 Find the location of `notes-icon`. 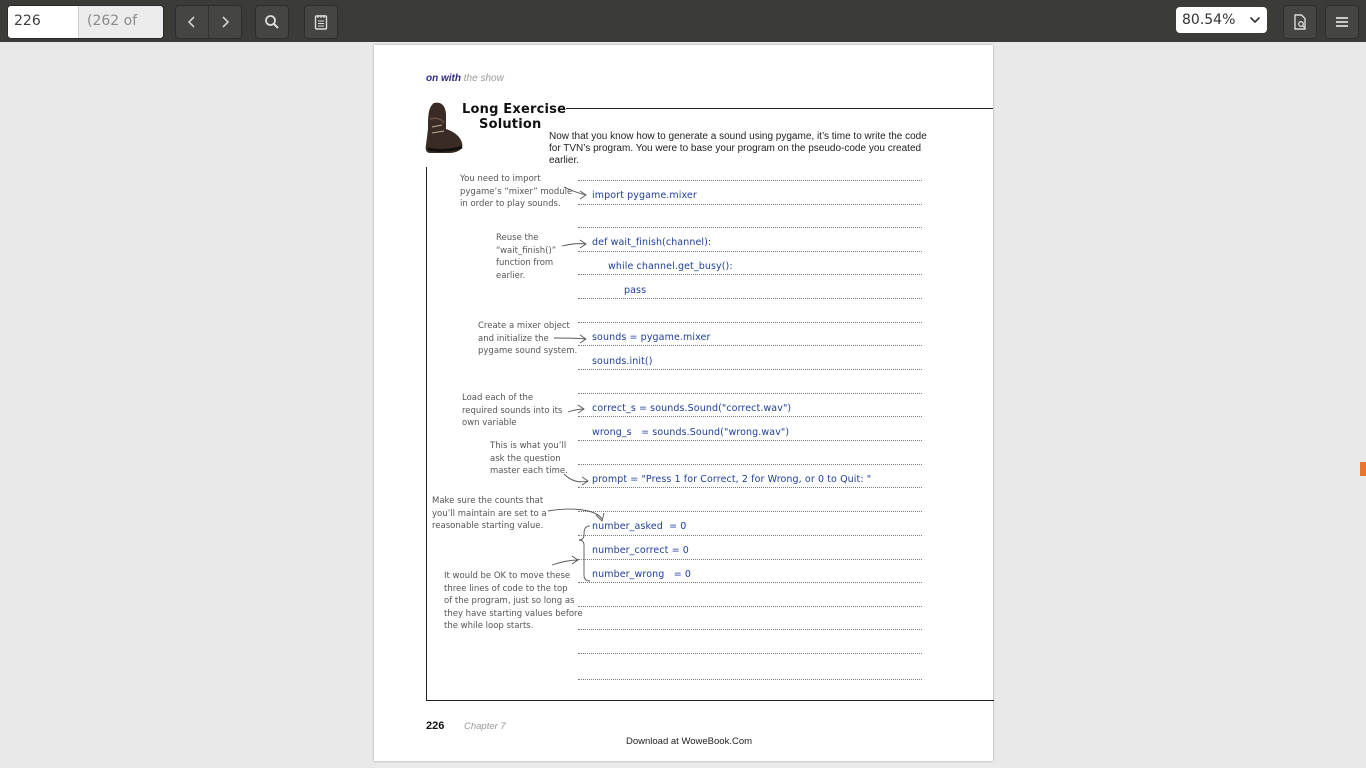

notes-icon is located at coordinates (321, 22).